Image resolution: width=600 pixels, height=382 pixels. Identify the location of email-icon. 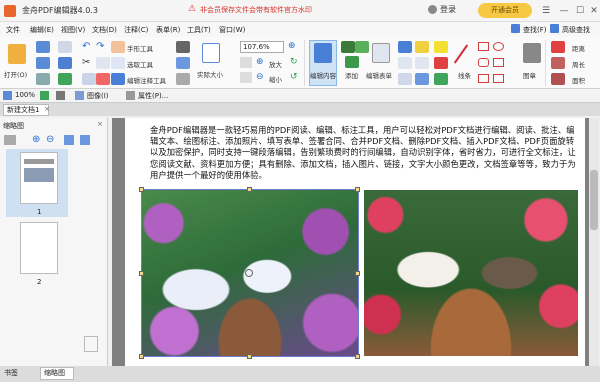
(65, 47).